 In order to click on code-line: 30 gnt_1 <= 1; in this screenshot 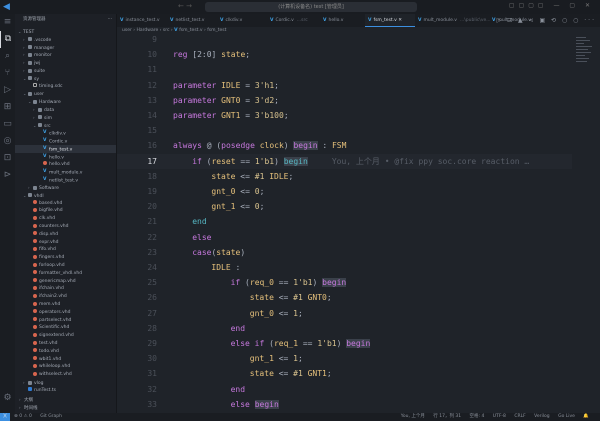, I will do `click(344, 358)`.